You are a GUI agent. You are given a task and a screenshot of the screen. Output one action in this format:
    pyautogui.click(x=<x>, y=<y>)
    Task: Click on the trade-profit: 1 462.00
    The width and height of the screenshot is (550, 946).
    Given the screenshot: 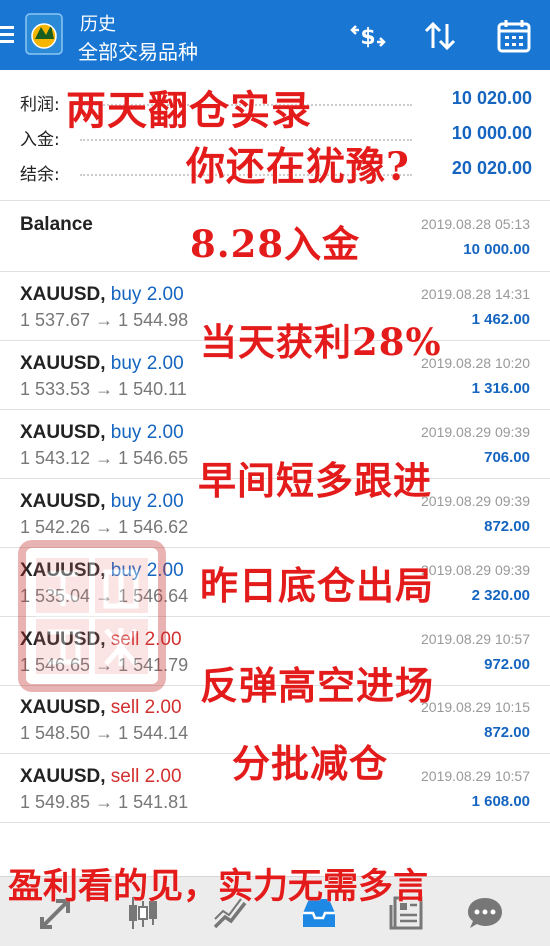 What is the action you would take?
    pyautogui.click(x=500, y=319)
    